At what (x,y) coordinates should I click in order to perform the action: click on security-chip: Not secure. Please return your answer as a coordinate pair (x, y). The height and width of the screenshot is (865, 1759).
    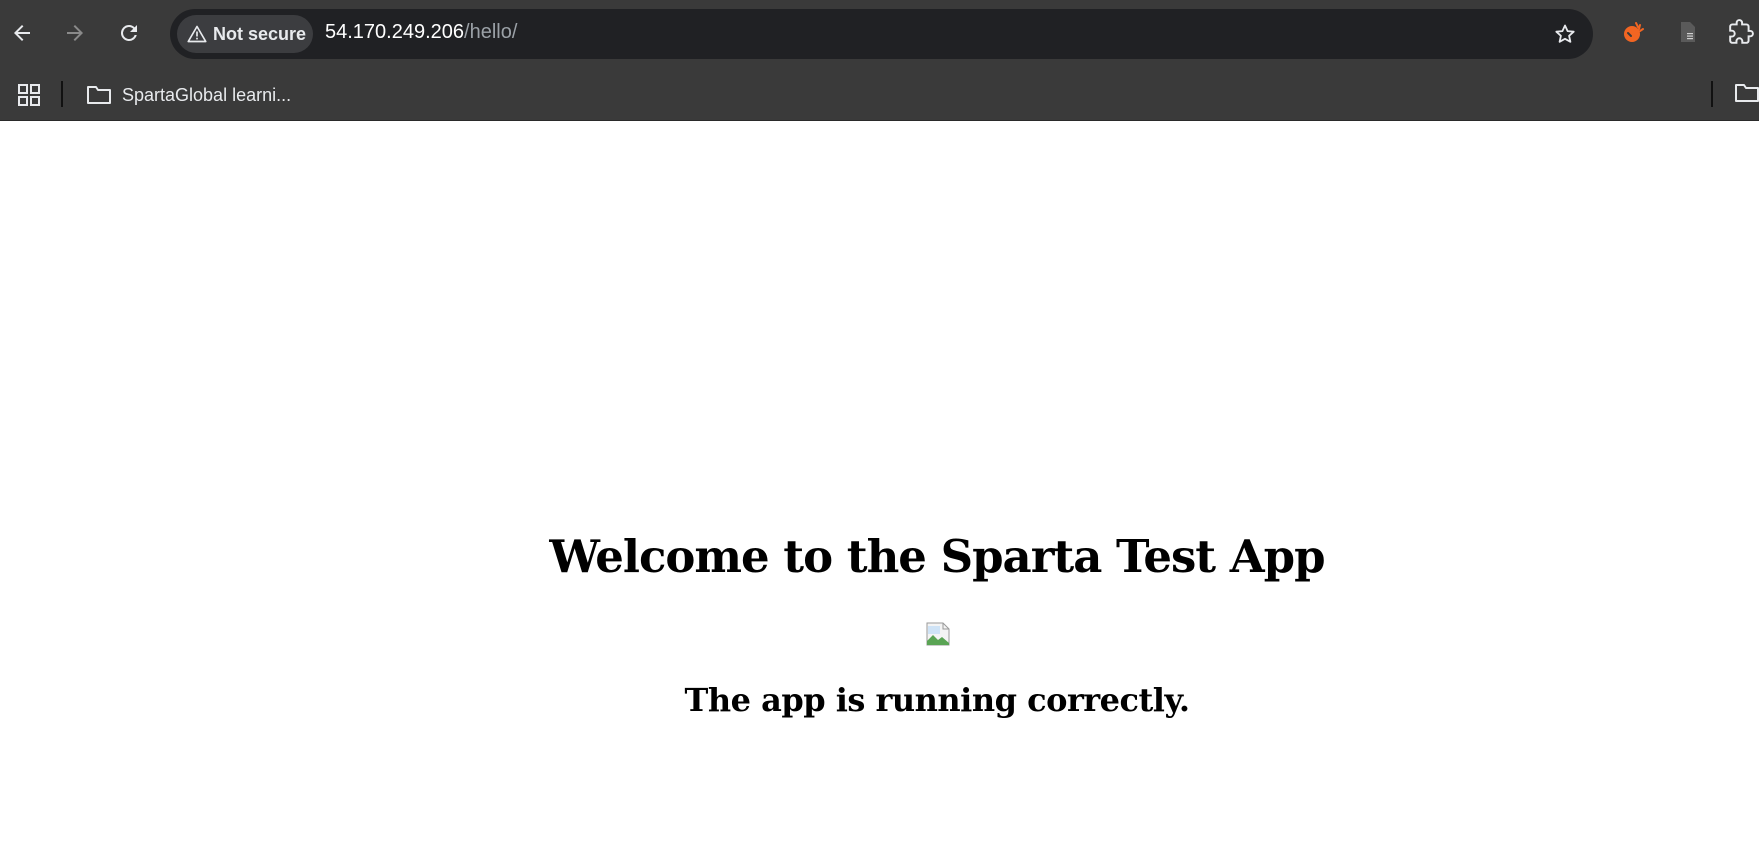
    Looking at the image, I should click on (245, 34).